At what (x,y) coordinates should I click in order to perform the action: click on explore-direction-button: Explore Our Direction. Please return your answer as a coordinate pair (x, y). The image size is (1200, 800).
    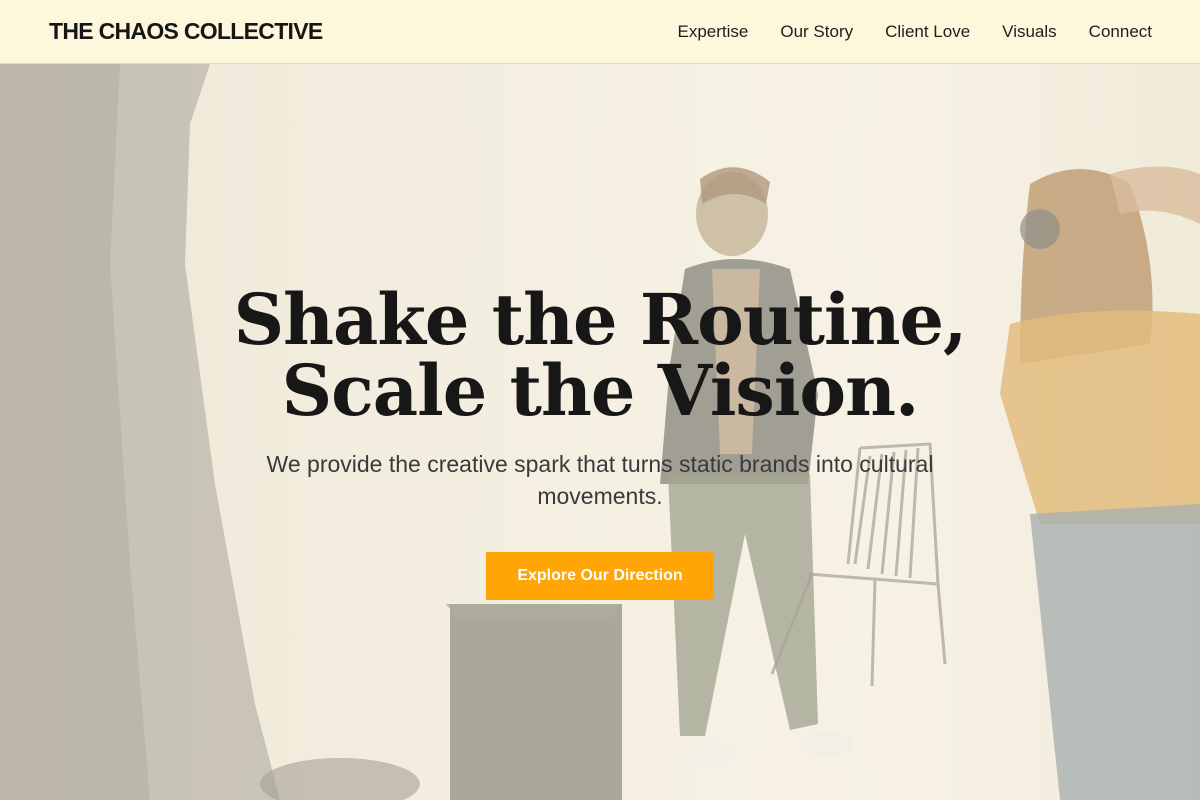
    Looking at the image, I should click on (600, 576).